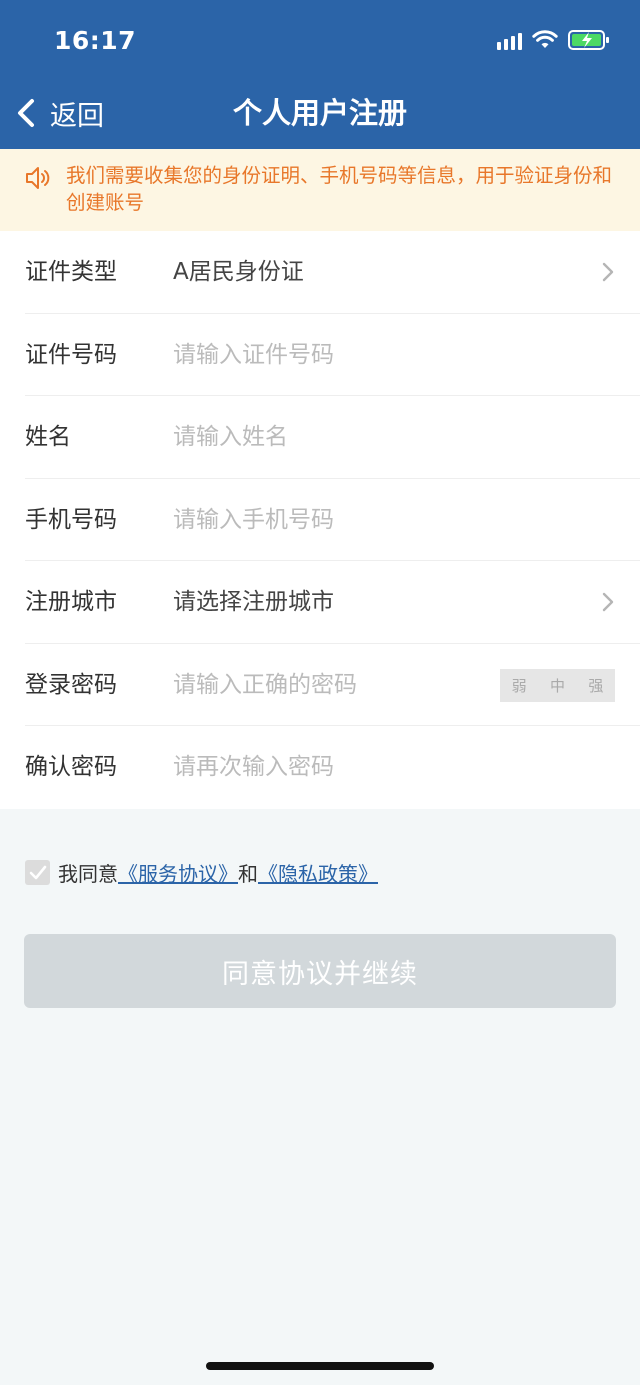 The width and height of the screenshot is (640, 1385). Describe the element at coordinates (545, 39) in the screenshot. I see `wifi-icon` at that location.